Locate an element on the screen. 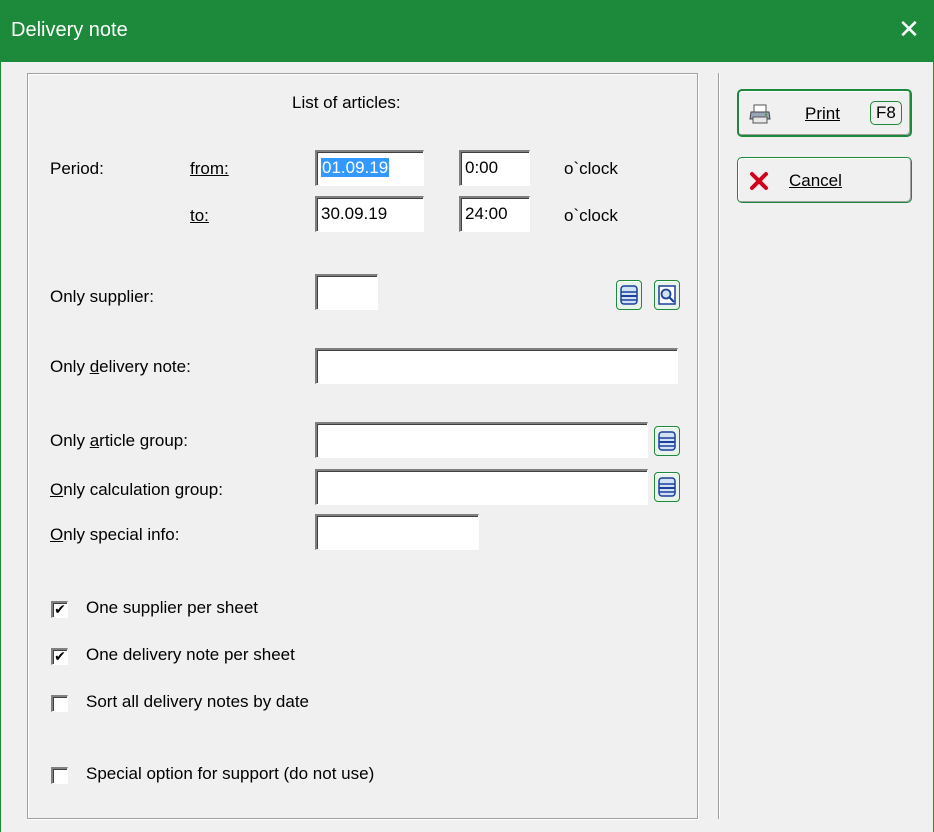  calculation-group-list-button is located at coordinates (667, 487).